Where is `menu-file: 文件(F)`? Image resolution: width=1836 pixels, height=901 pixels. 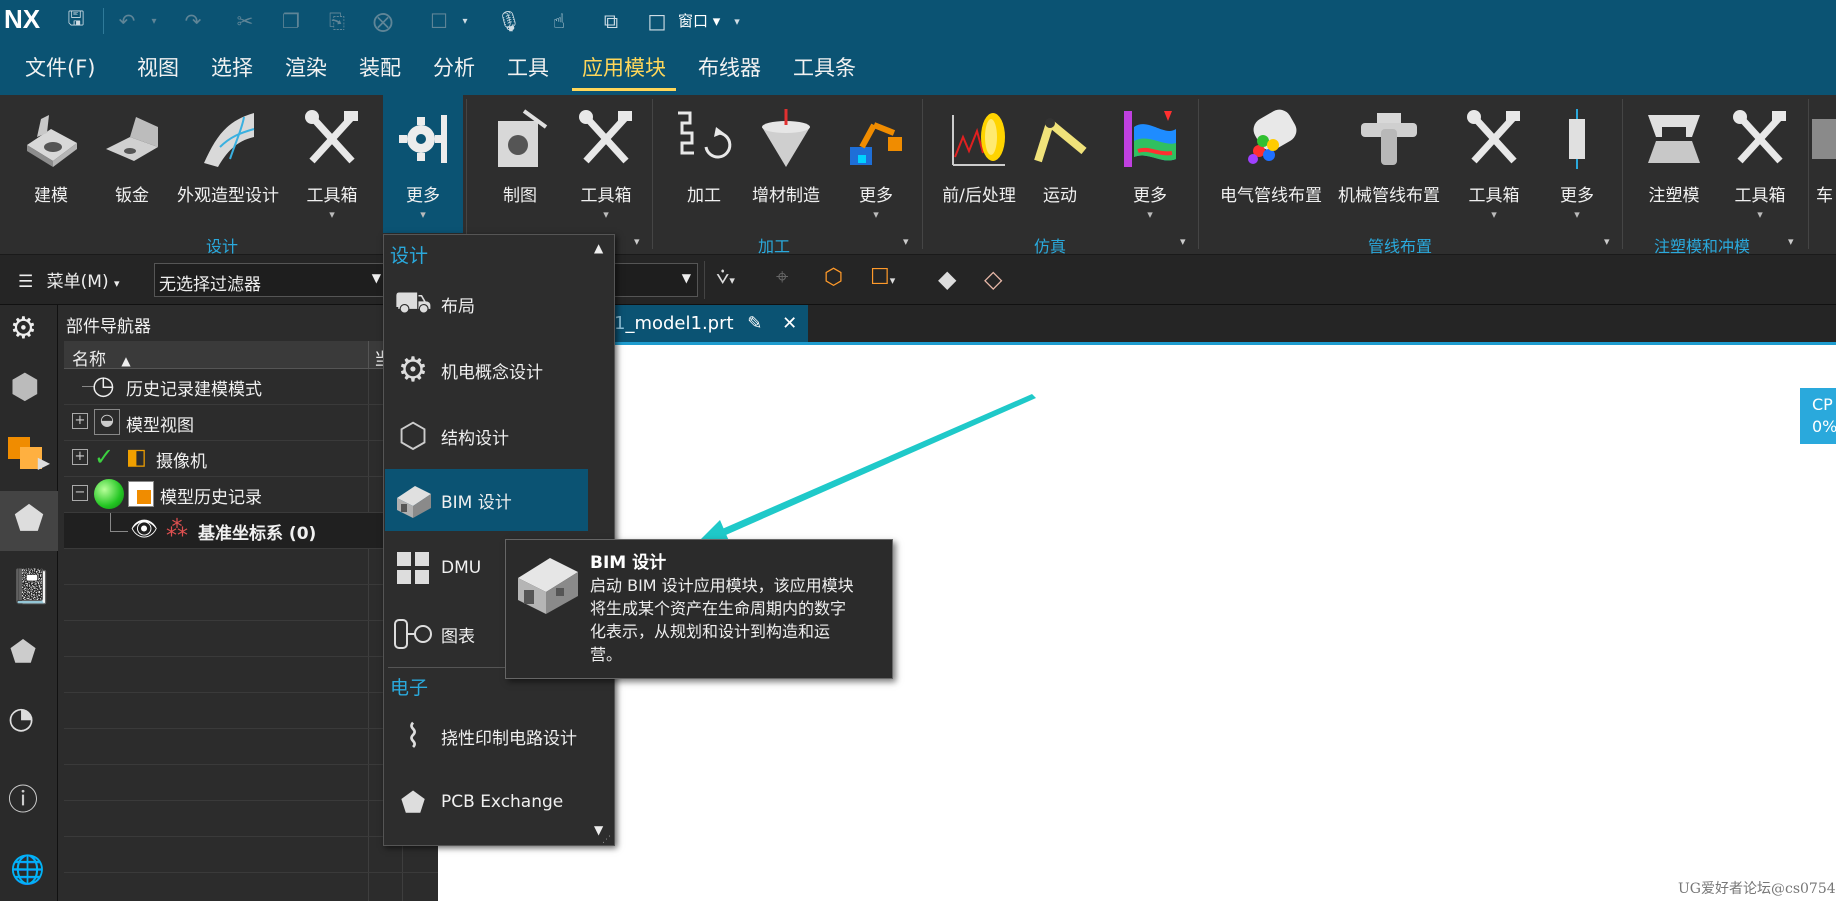
menu-file: 文件(F) is located at coordinates (60, 68).